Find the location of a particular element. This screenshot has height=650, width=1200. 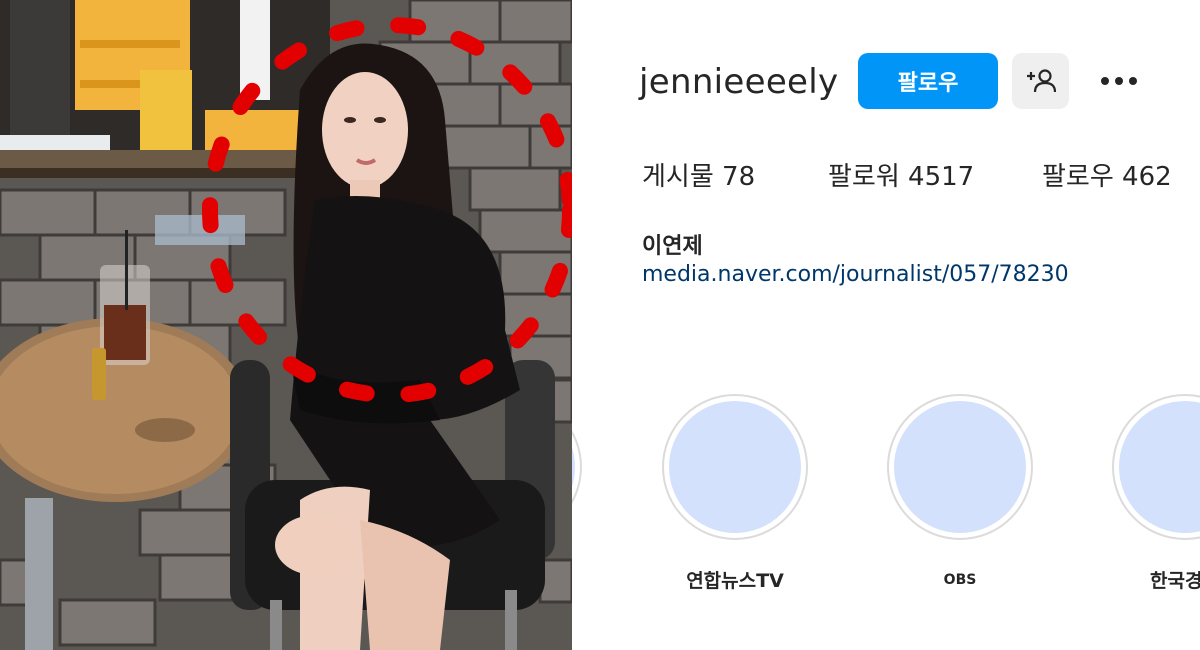

posts-label: 게시물 is located at coordinates (678, 177).